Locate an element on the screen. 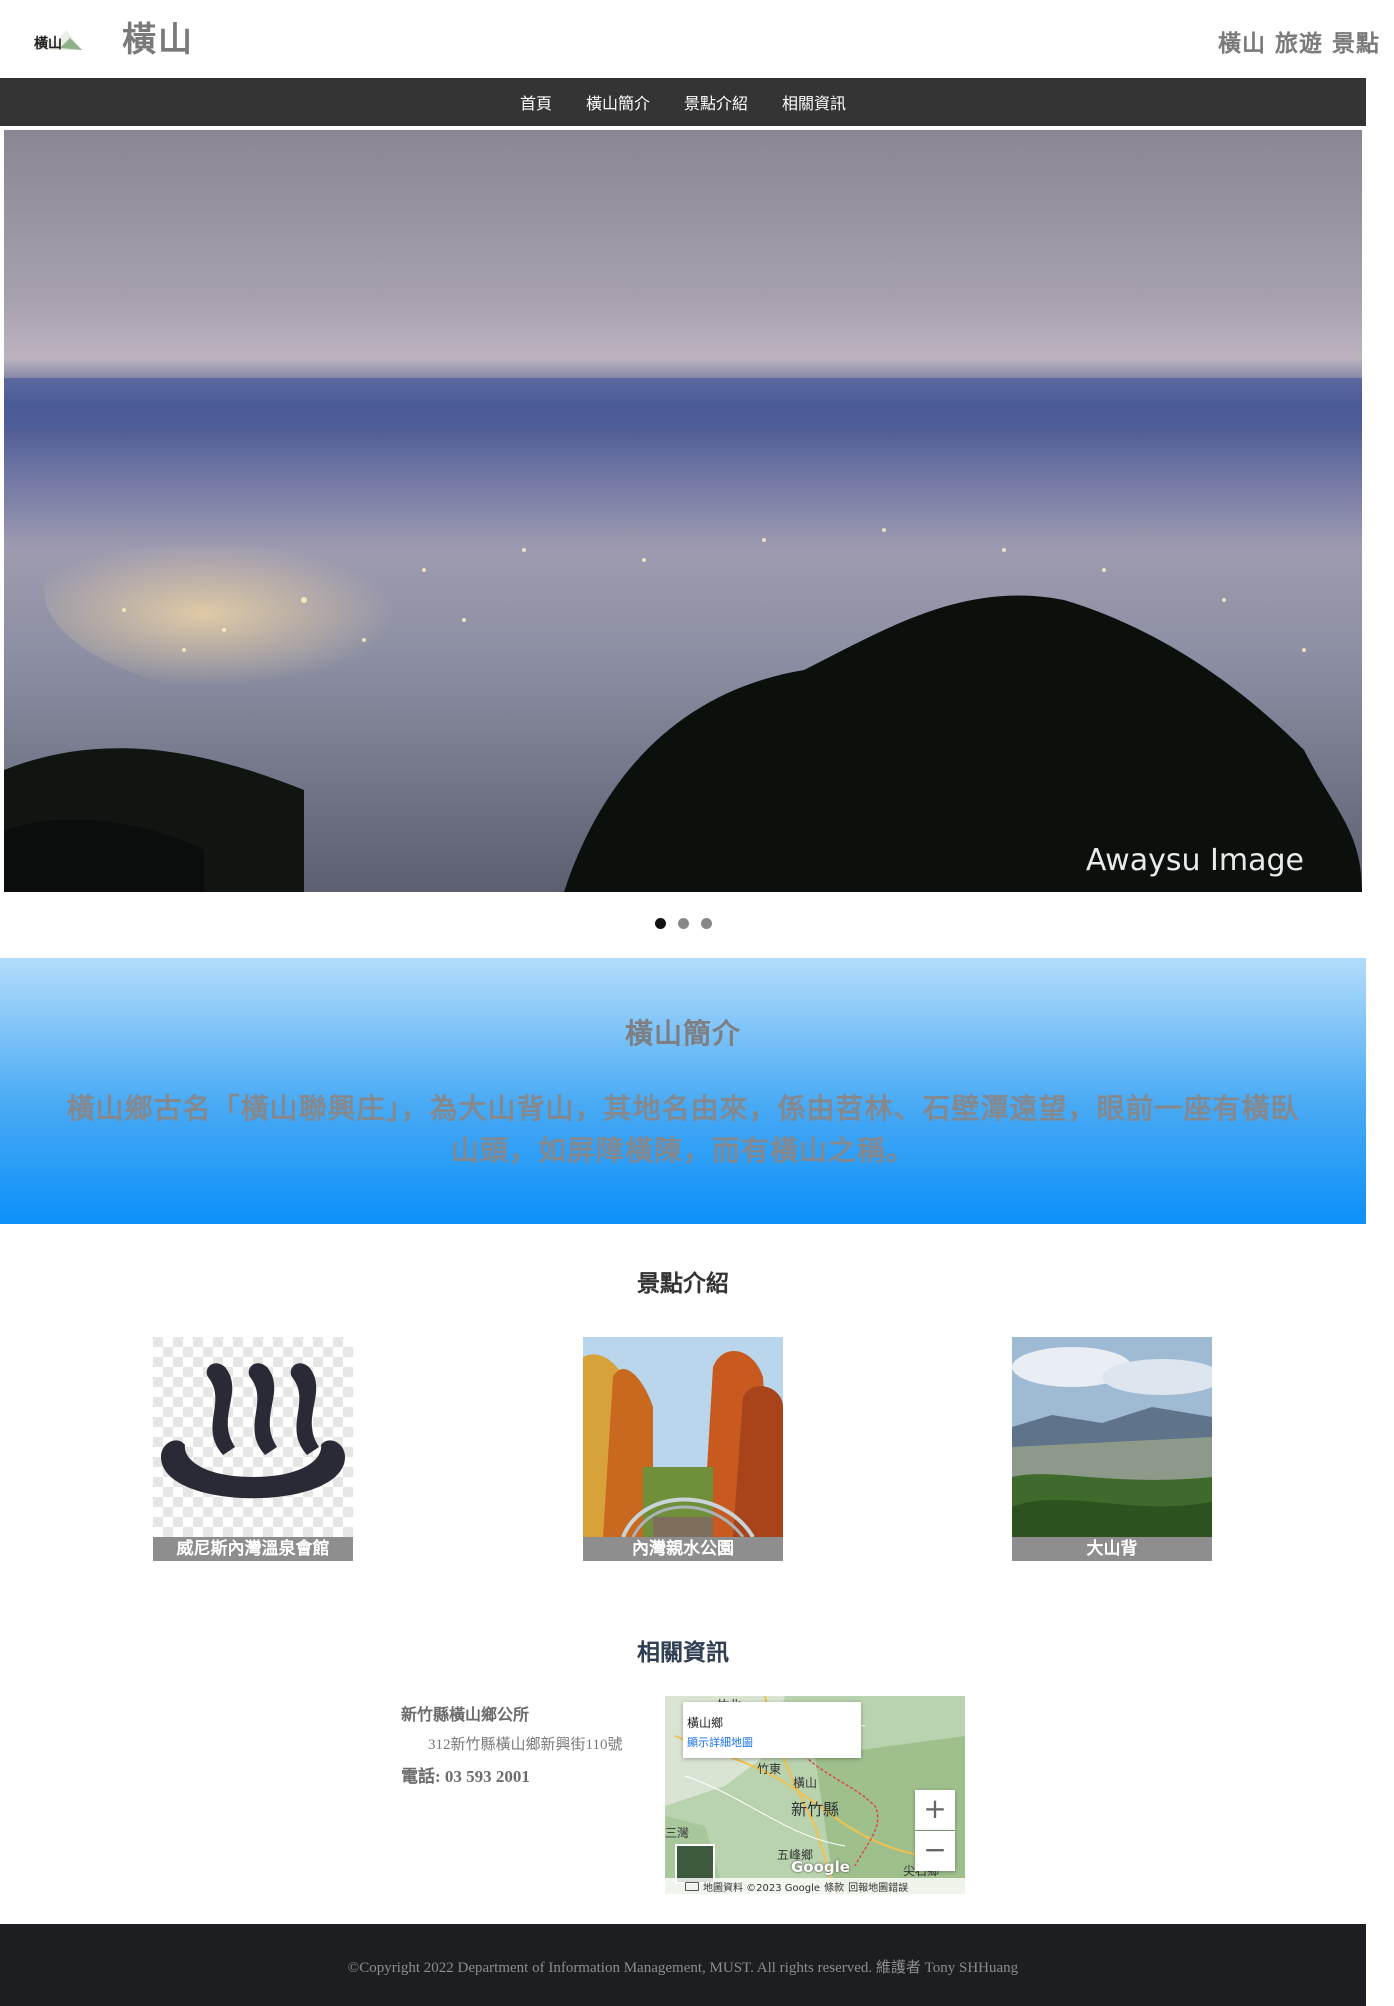 This screenshot has width=1394, height=2006. attraction-label: 大山背 is located at coordinates (1112, 1549).